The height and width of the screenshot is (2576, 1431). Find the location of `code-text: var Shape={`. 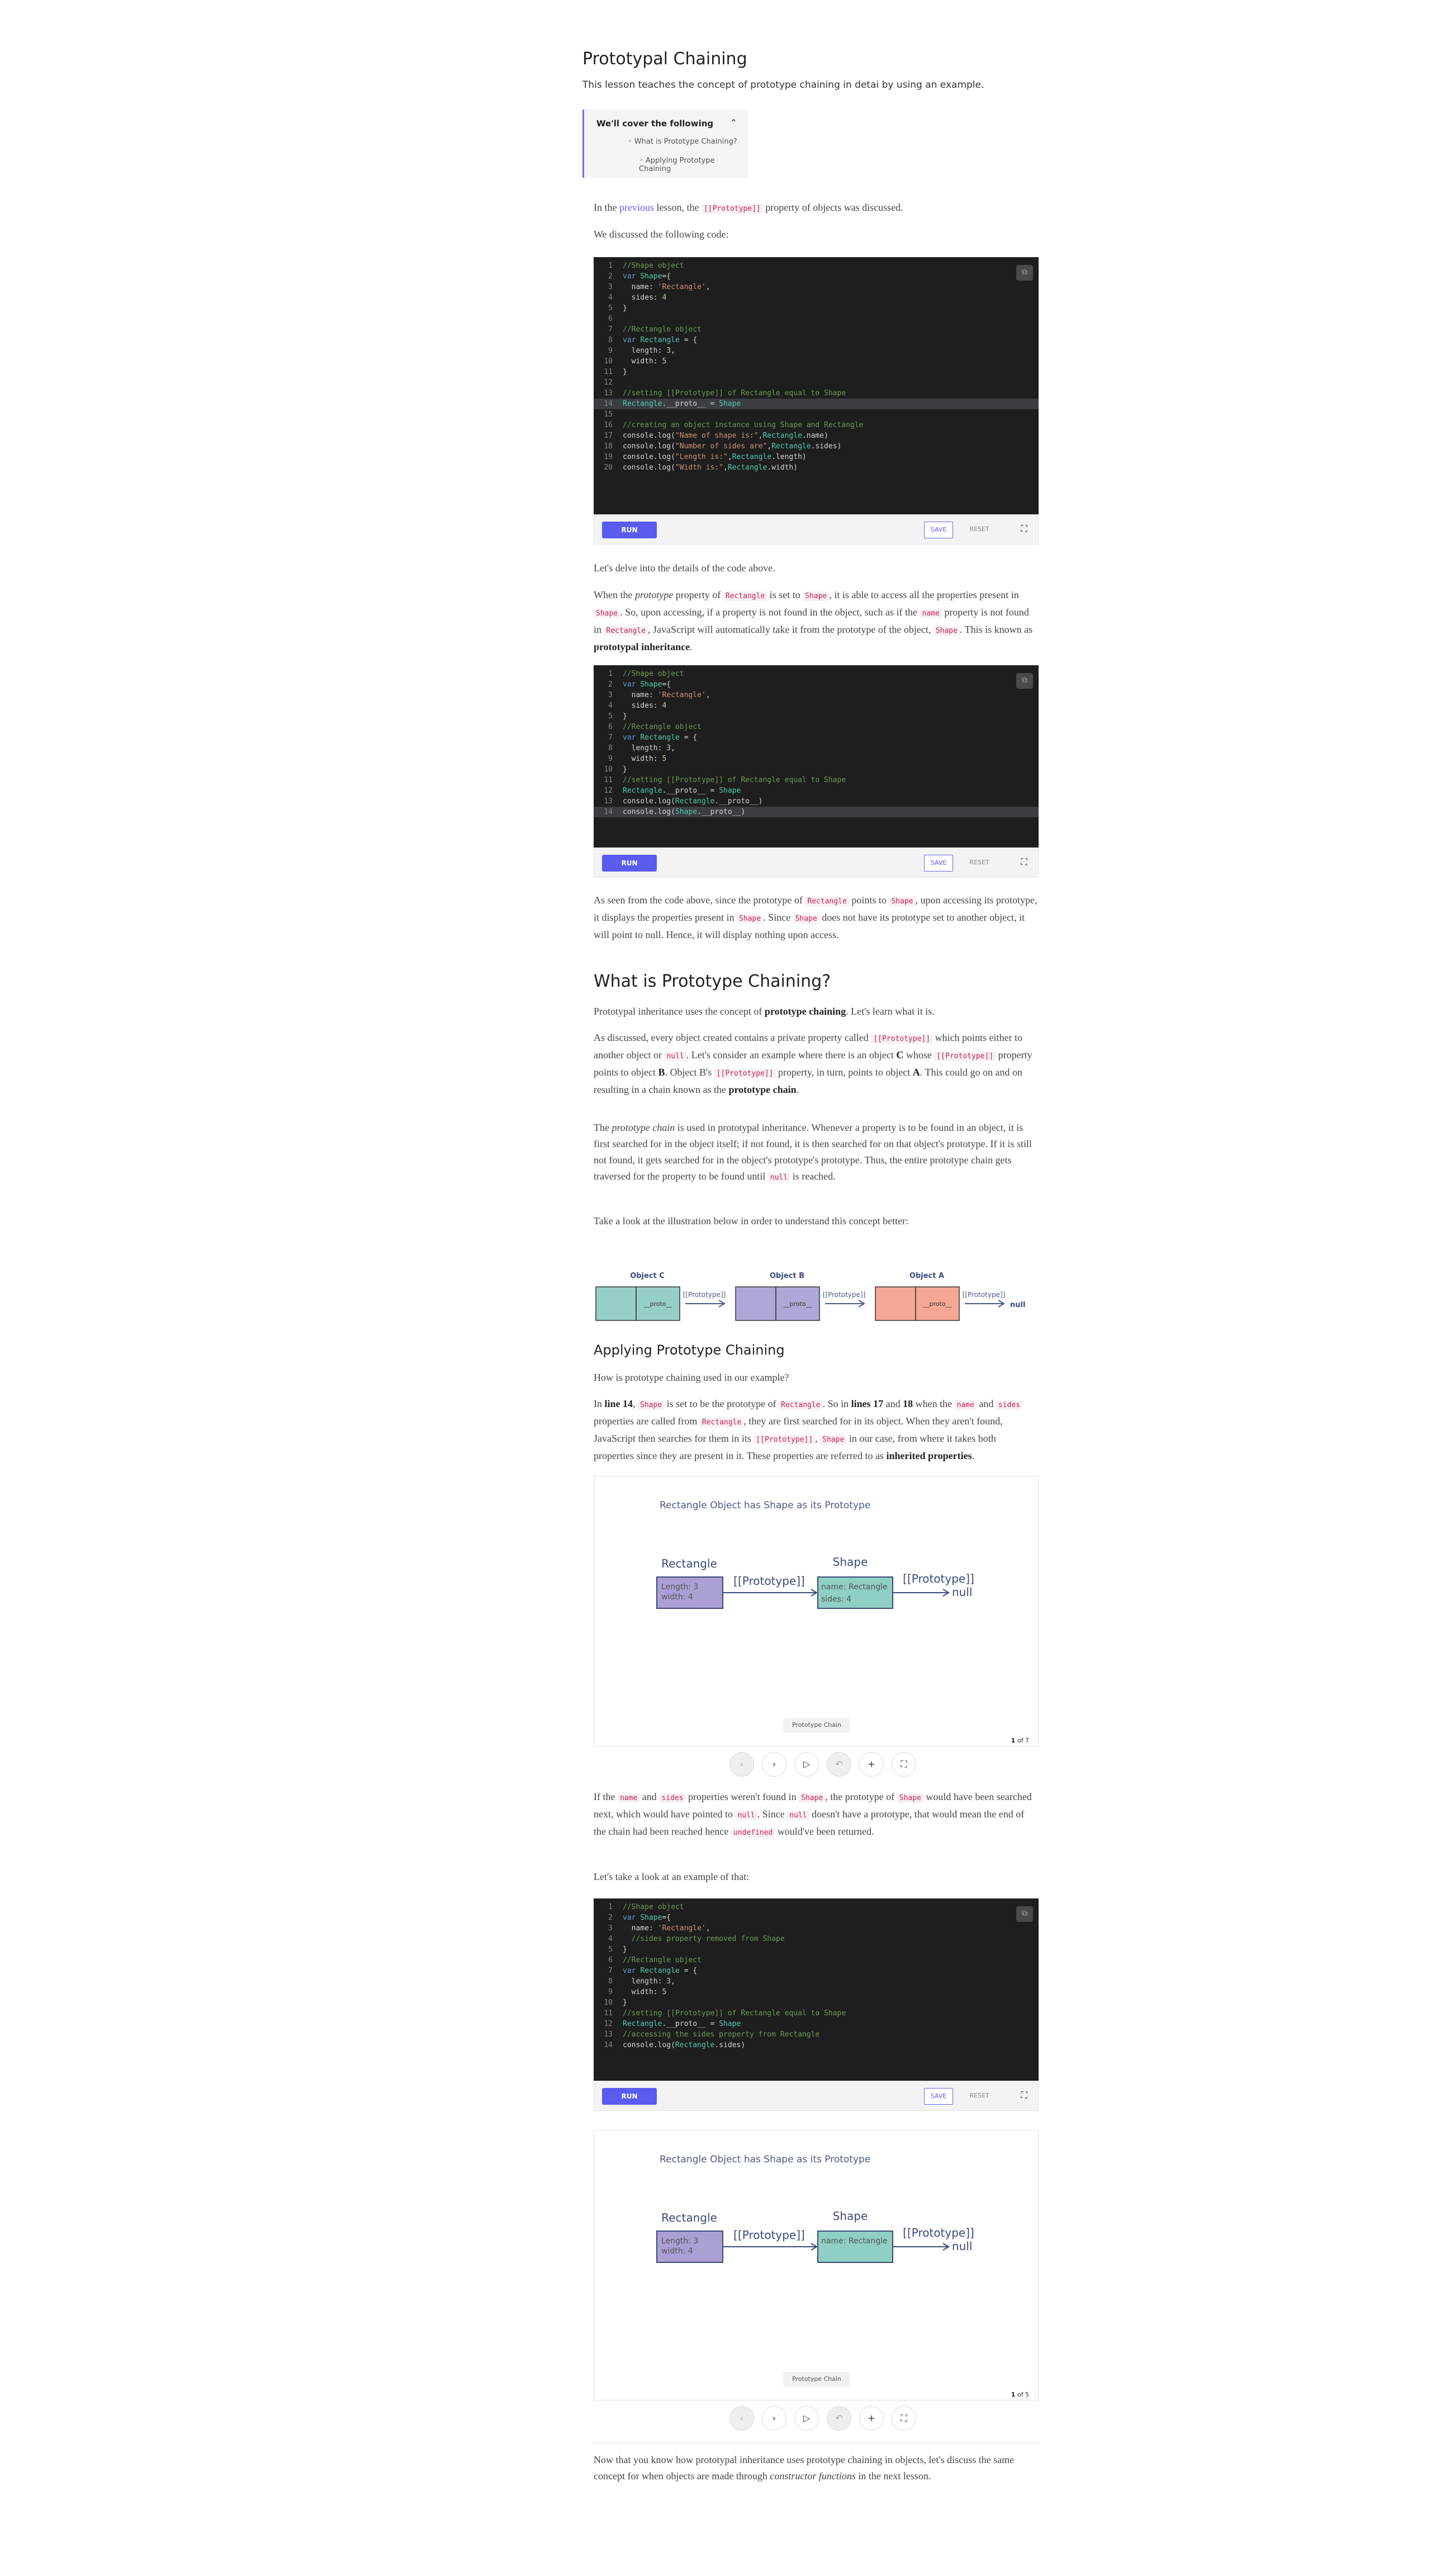

code-text: var Shape={ is located at coordinates (647, 684).